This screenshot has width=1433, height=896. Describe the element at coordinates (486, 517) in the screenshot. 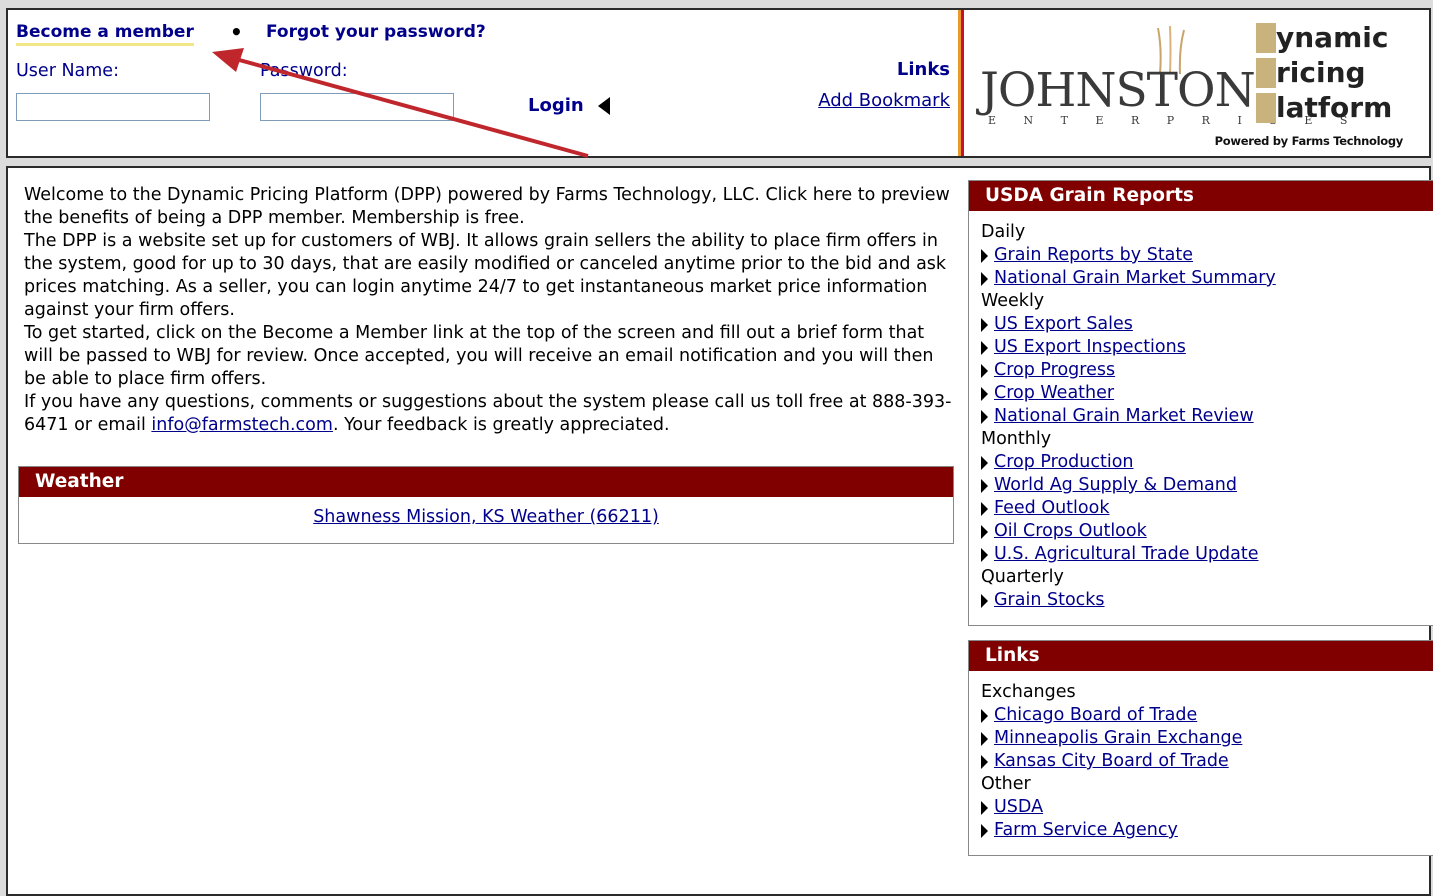

I see `weather-link: Shawness Mission, KS Weather (66211)` at that location.